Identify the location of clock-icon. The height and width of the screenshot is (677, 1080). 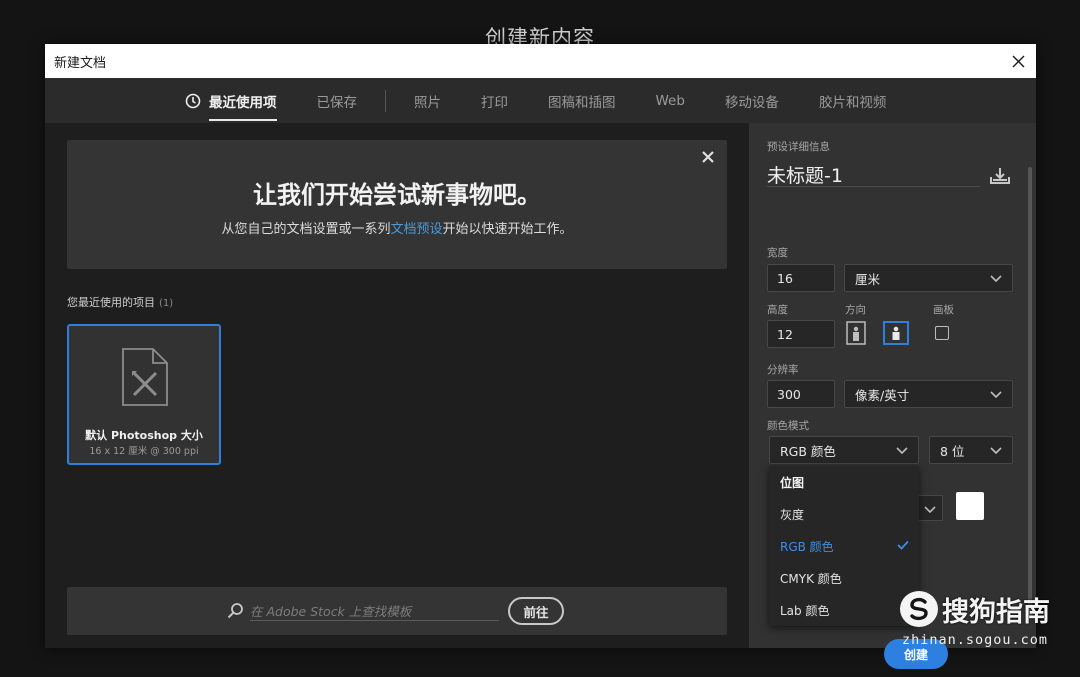
(193, 101).